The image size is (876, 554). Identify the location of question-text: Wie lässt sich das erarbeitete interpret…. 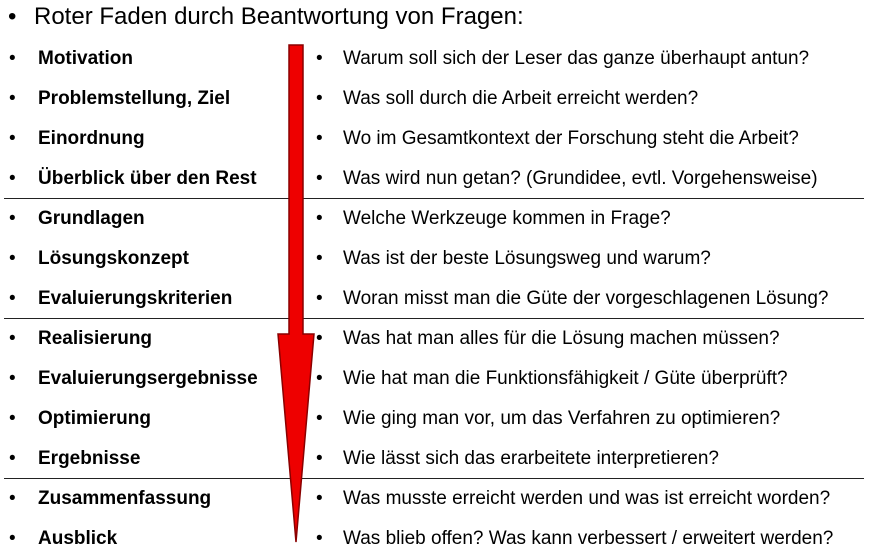
(531, 458).